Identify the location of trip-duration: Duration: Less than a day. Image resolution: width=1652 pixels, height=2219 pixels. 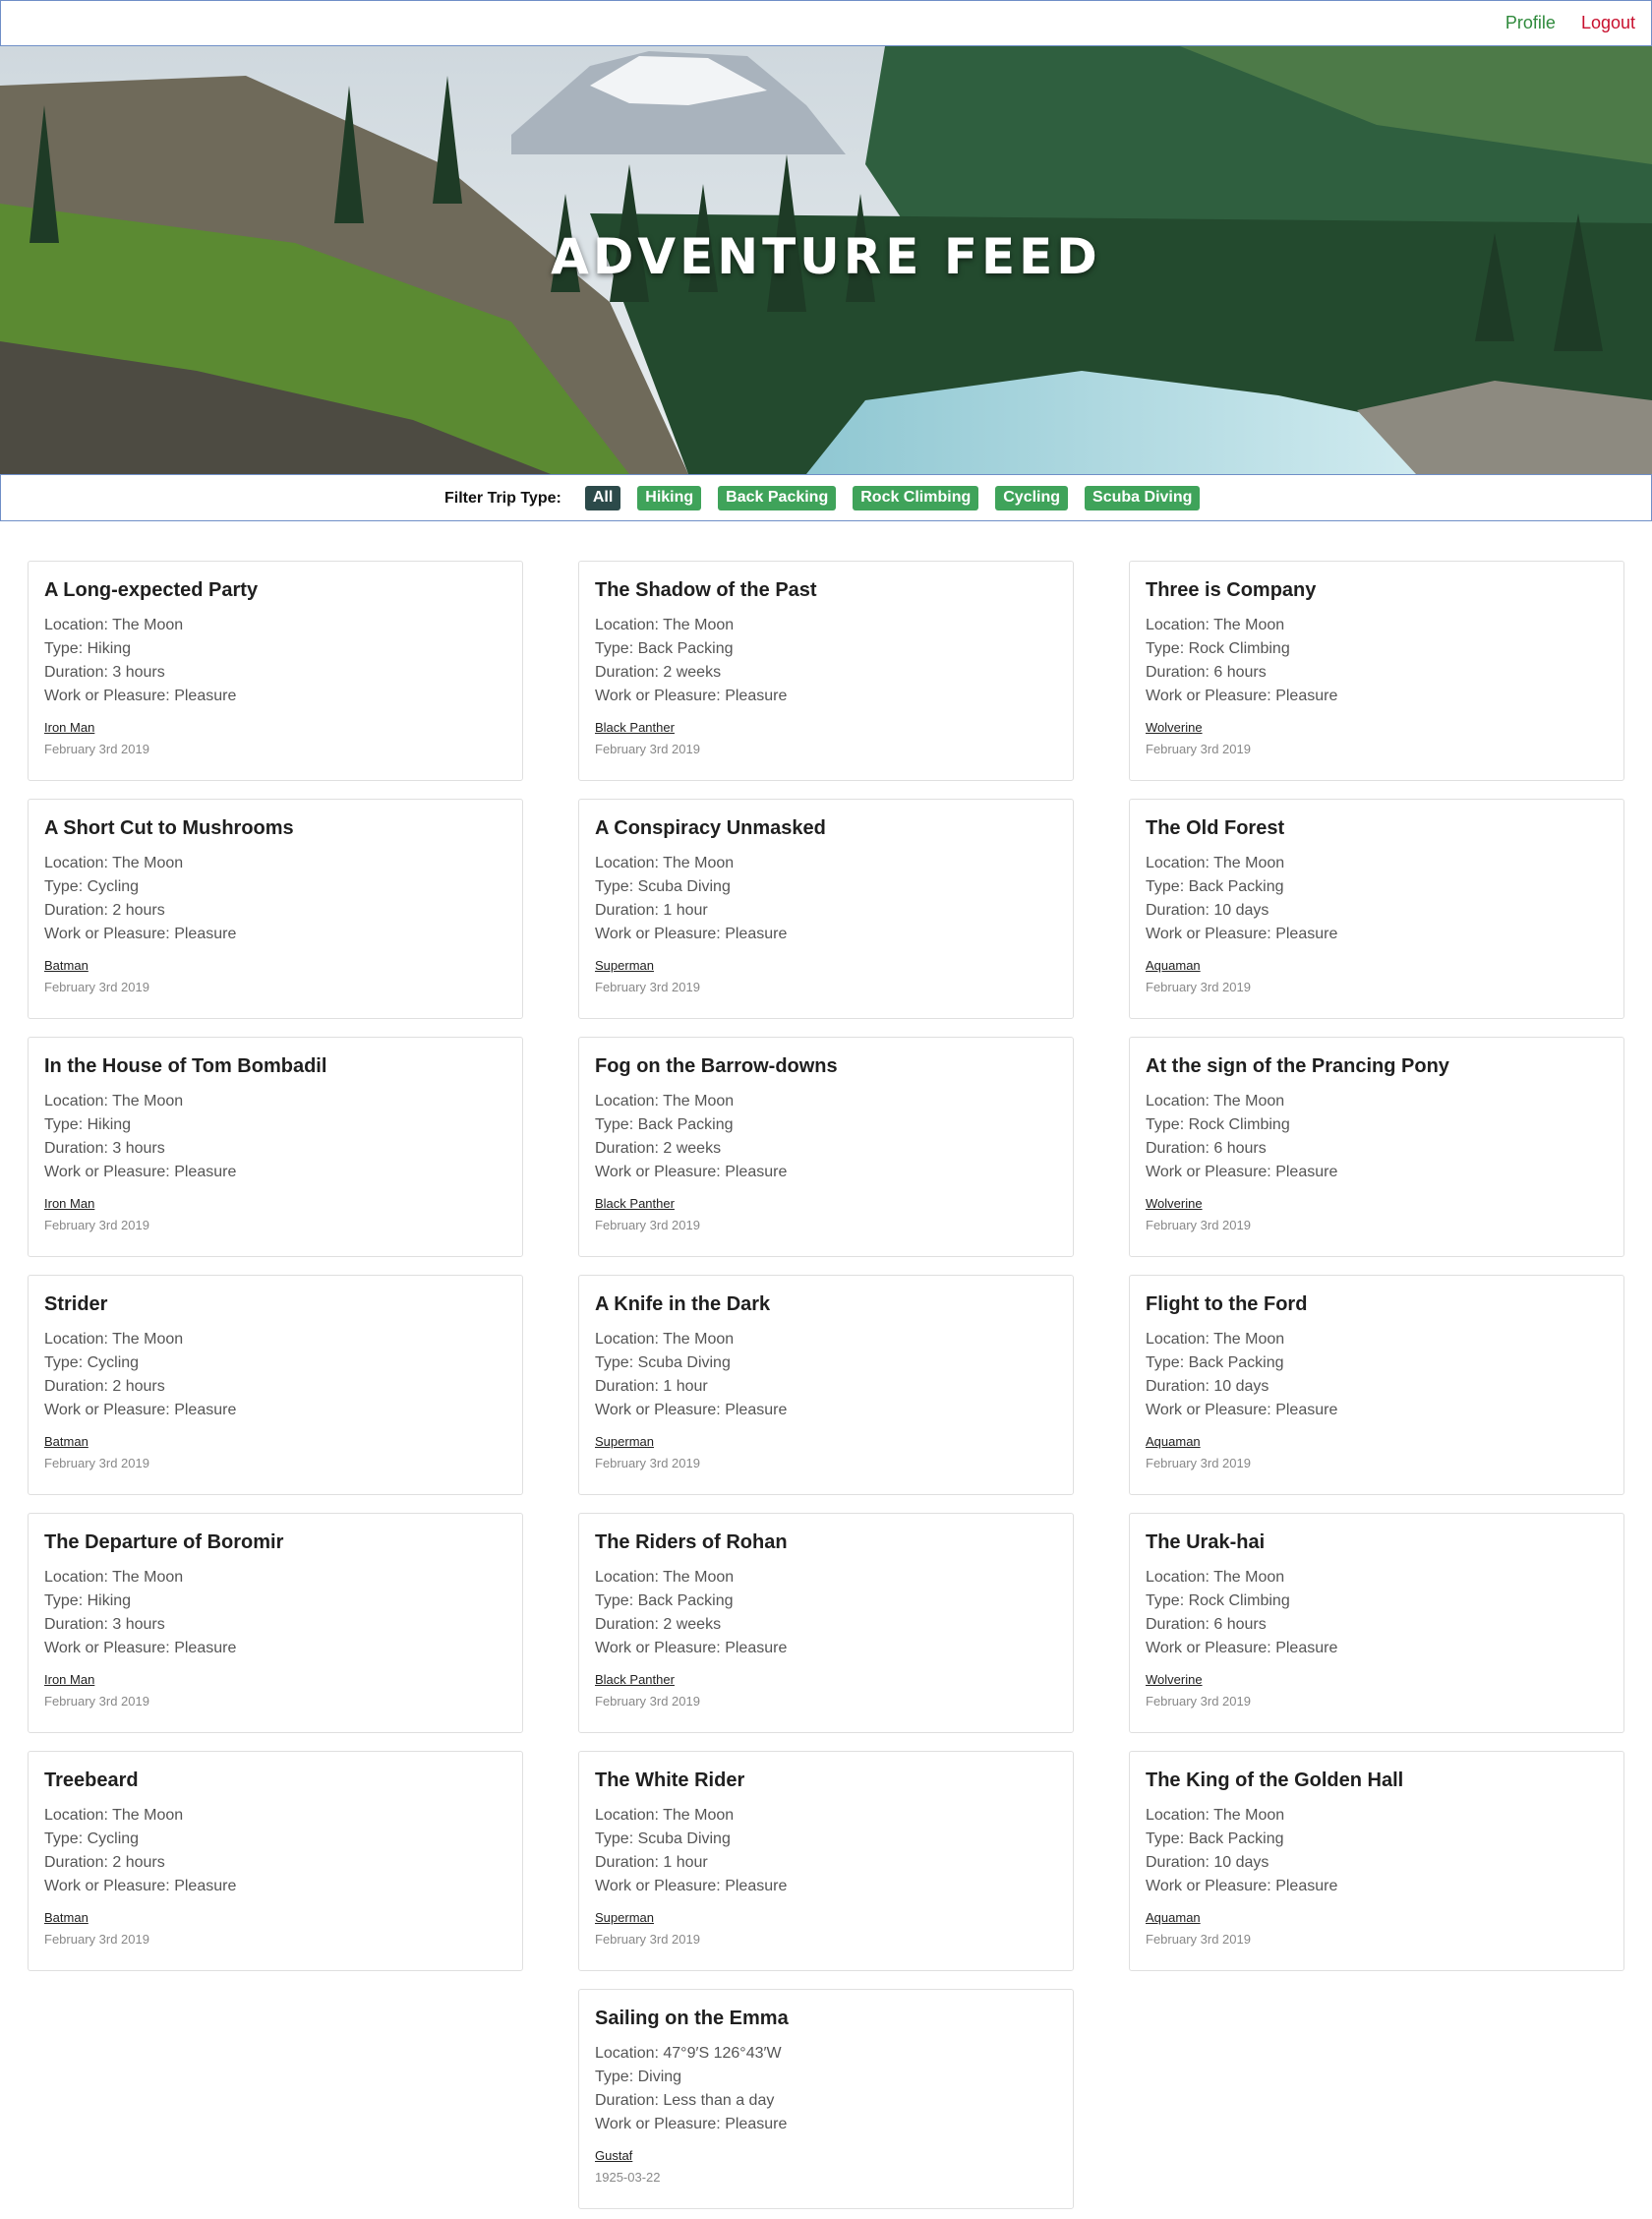
(685, 2100).